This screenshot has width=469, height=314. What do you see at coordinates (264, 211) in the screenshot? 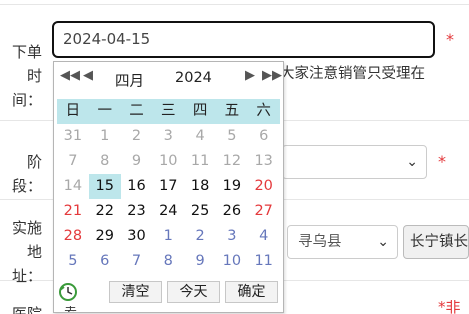
I see `calendar-day: 27` at bounding box center [264, 211].